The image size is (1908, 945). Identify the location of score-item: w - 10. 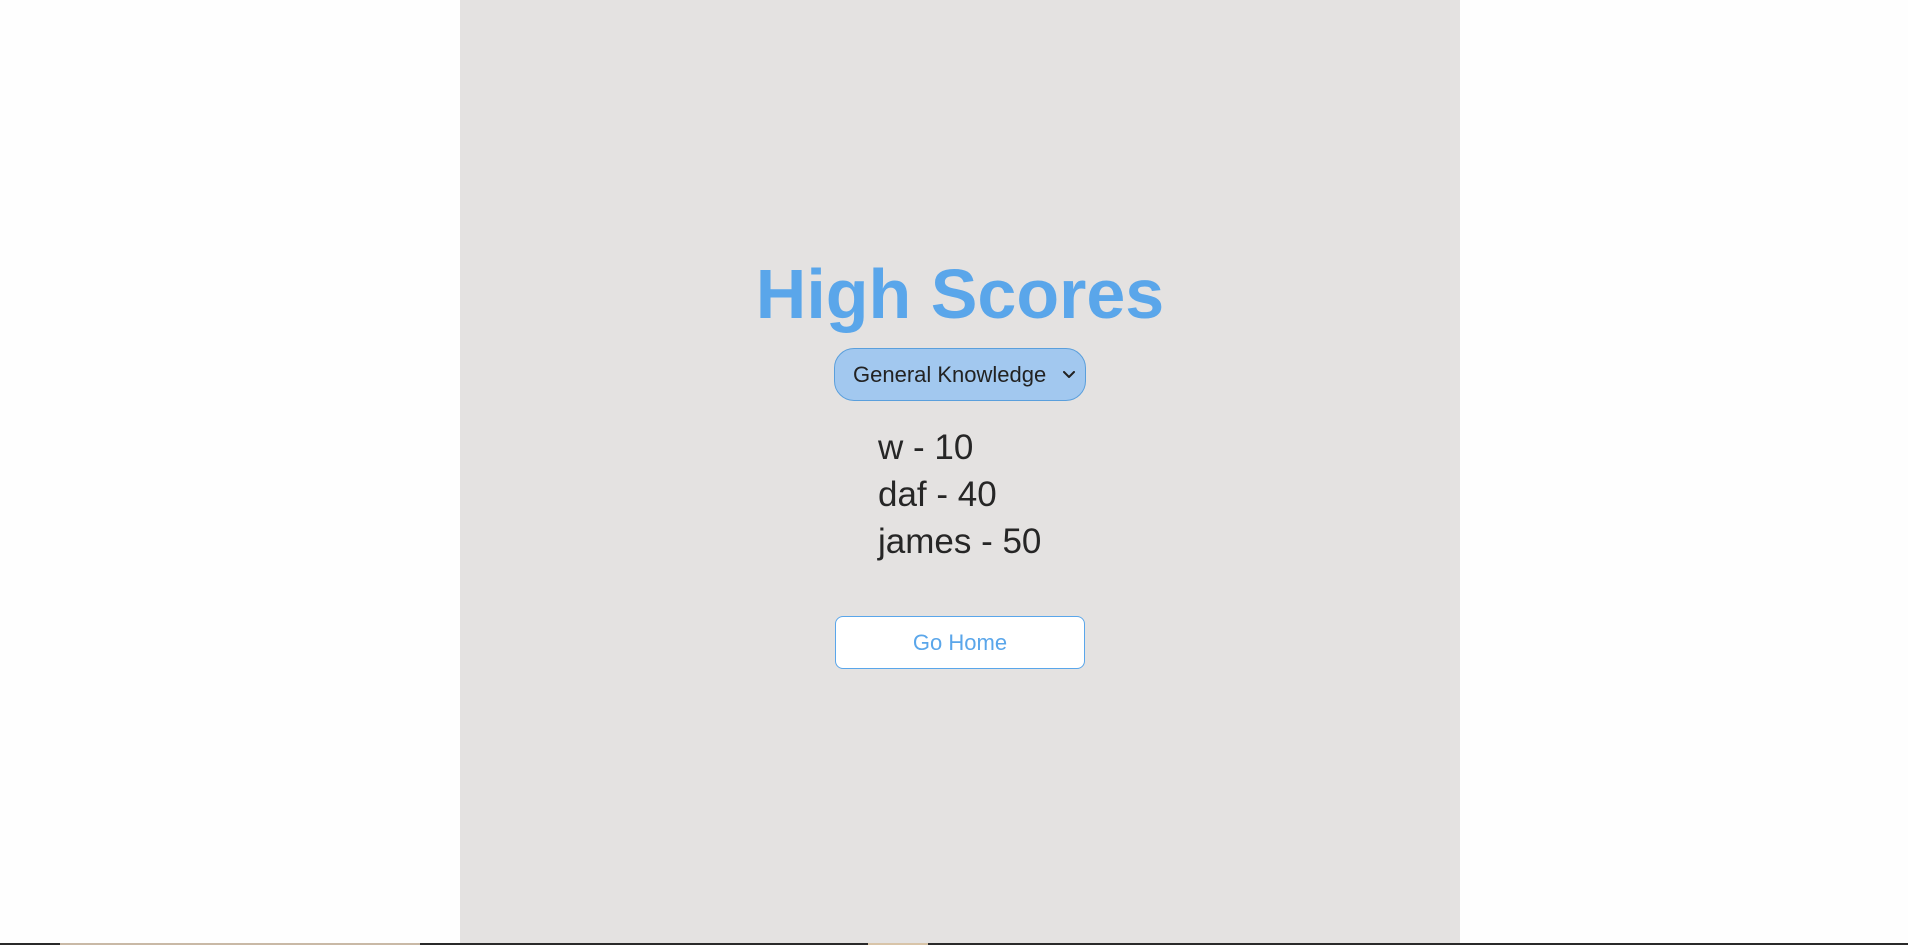
(926, 447).